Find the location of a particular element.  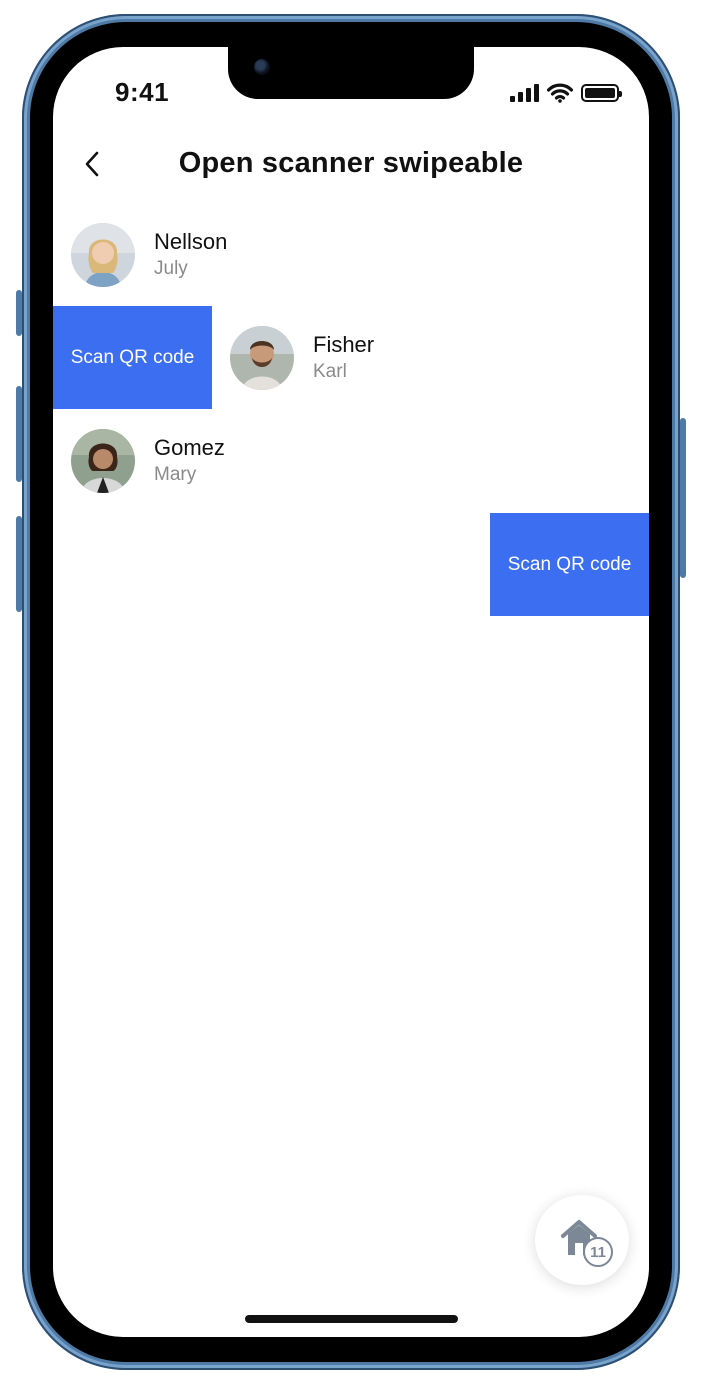

contact-last-name: Fisher is located at coordinates (344, 344).